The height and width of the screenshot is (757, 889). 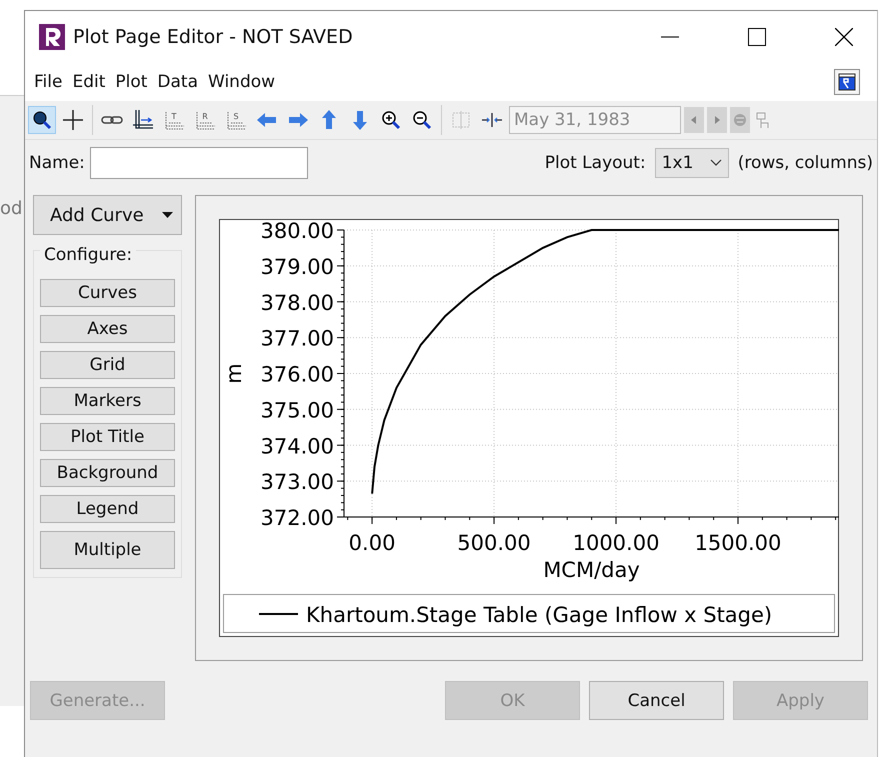 I want to click on x-tick-label: 1500.00, so click(x=738, y=543).